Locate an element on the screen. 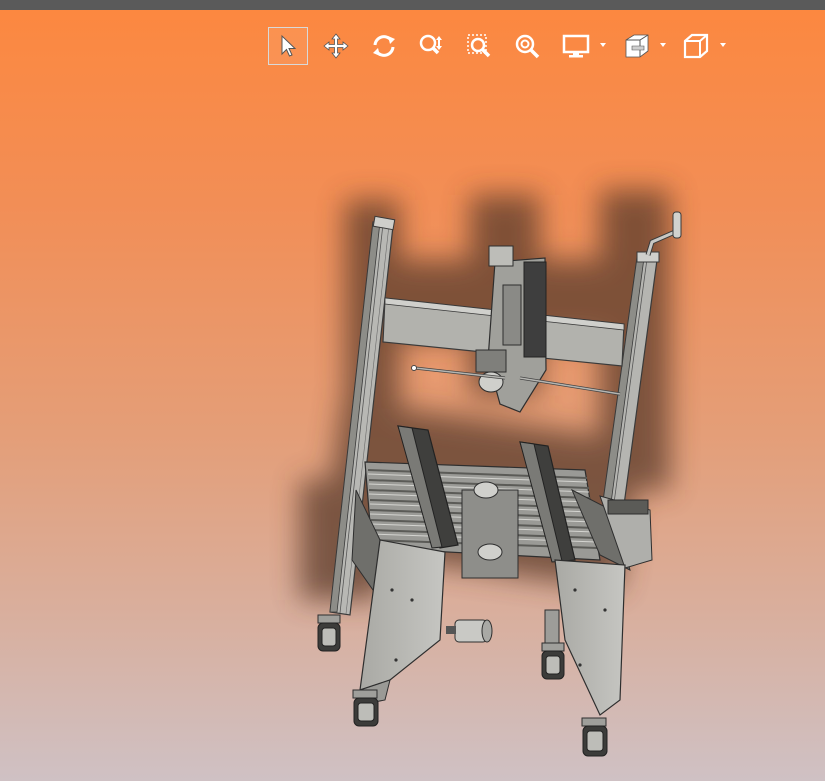  cursor-arrow-icon is located at coordinates (289, 45).